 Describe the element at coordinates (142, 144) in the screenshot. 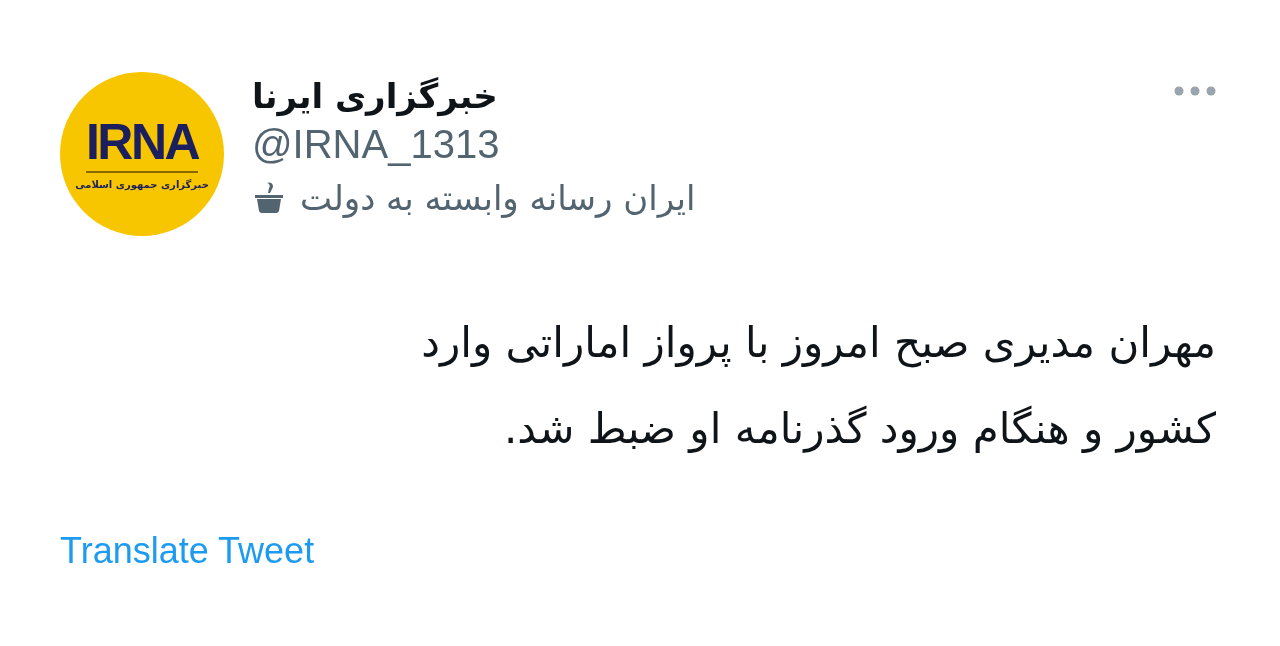

I see `logo-text: IRNA` at that location.